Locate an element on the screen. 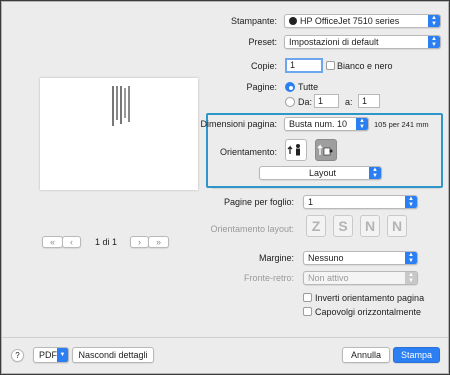 Image resolution: width=450 pixels, height=375 pixels. border-value: Nessuno is located at coordinates (326, 258).